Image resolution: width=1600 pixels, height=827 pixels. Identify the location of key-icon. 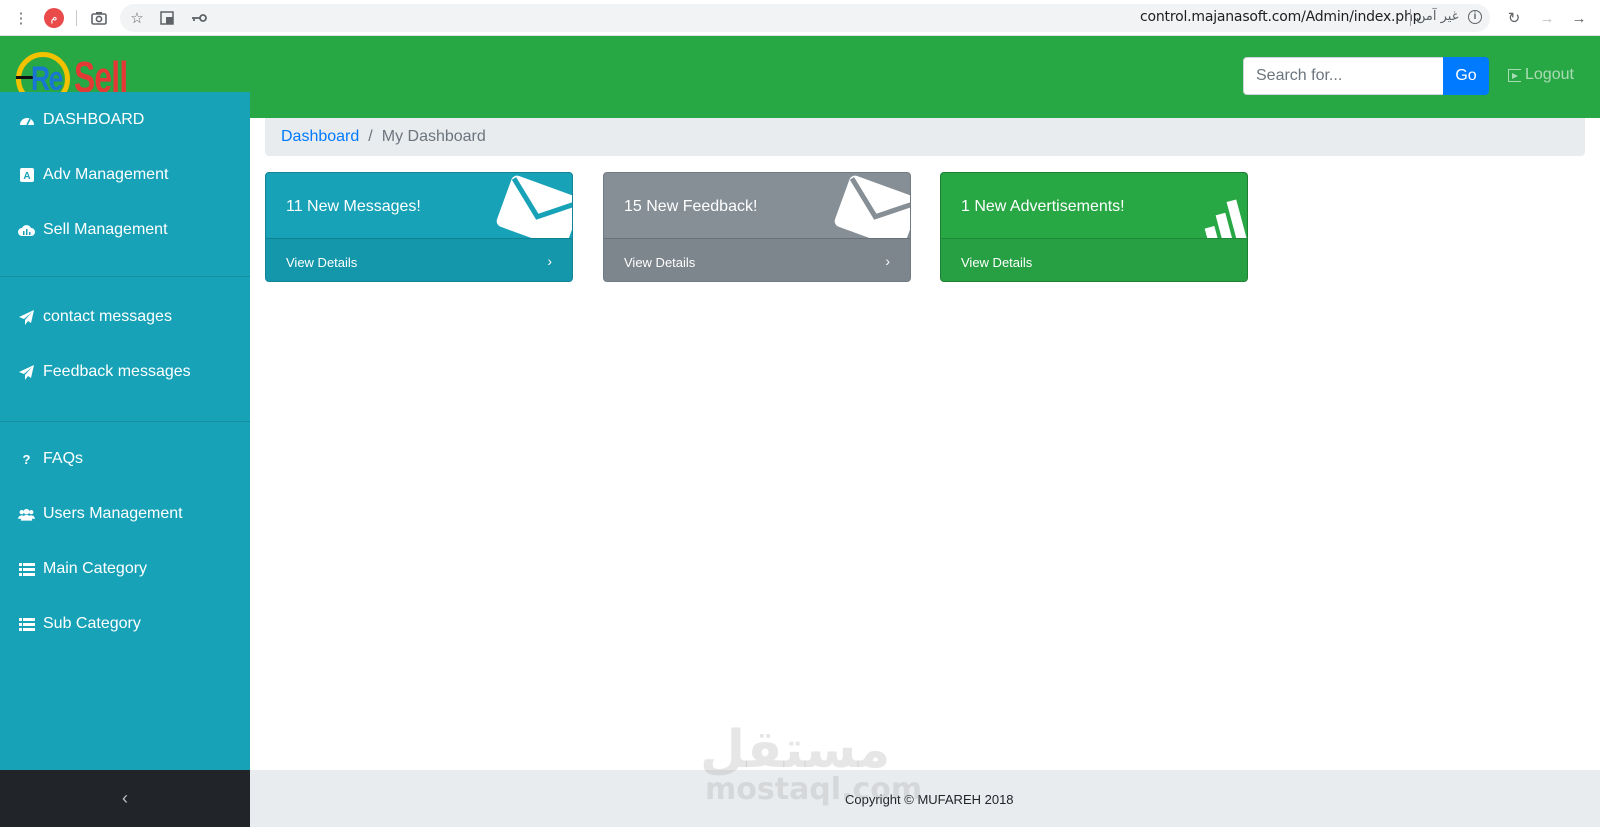
(199, 18).